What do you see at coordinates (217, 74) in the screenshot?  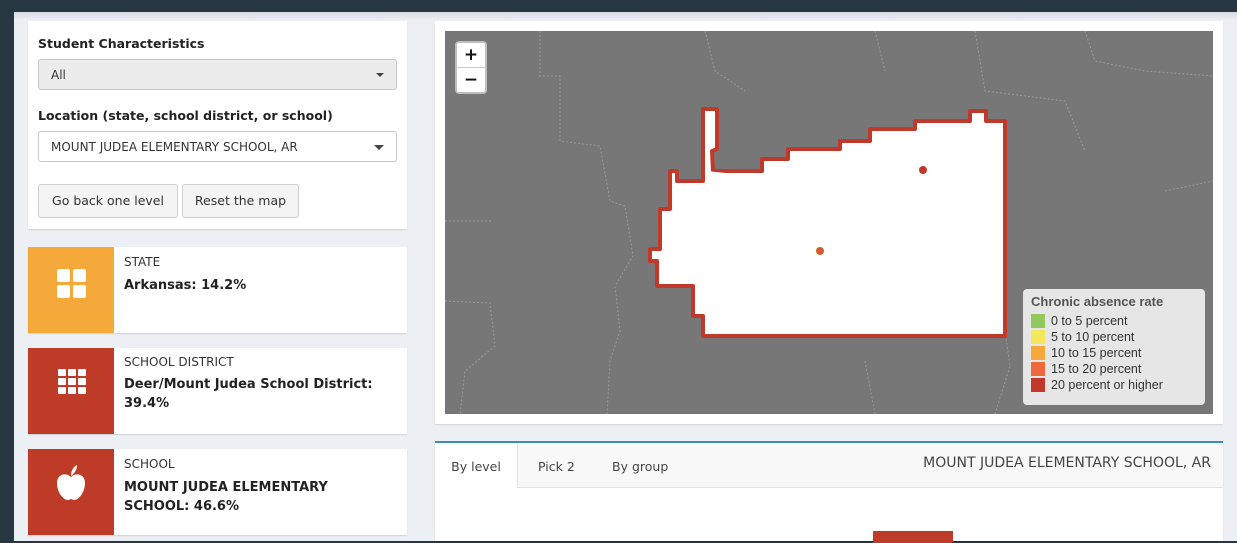 I see `student-characteristics-select: All` at bounding box center [217, 74].